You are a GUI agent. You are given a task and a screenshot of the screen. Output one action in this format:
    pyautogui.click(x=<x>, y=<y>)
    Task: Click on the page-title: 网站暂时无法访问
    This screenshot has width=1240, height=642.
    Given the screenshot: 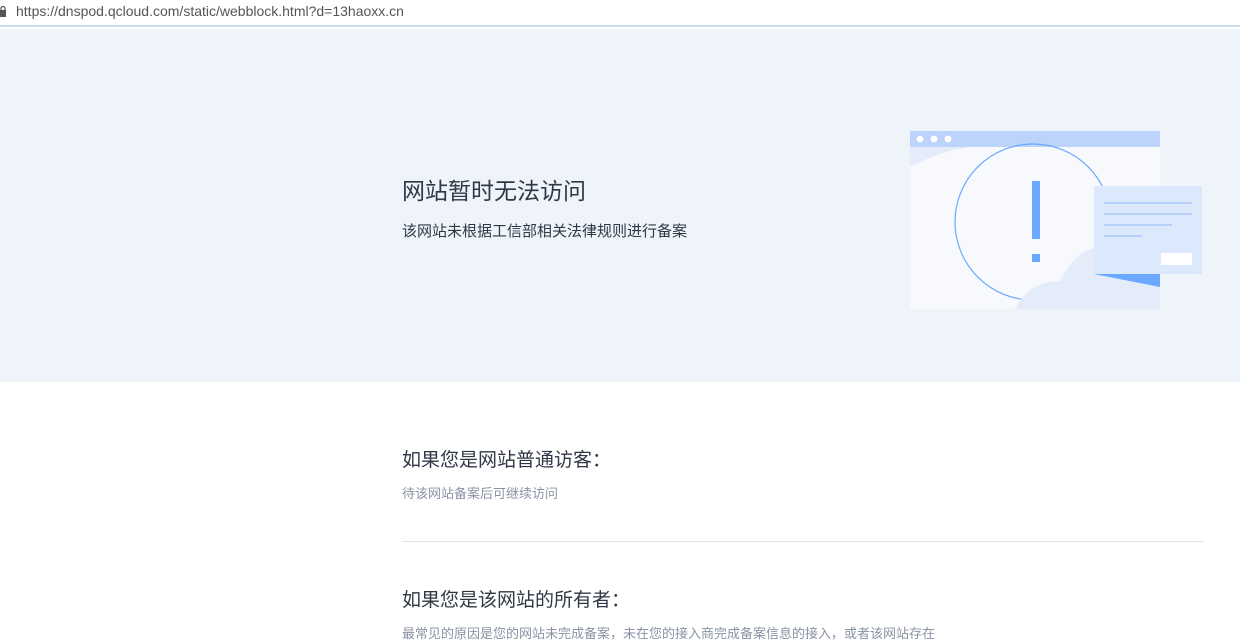 What is the action you would take?
    pyautogui.click(x=494, y=192)
    